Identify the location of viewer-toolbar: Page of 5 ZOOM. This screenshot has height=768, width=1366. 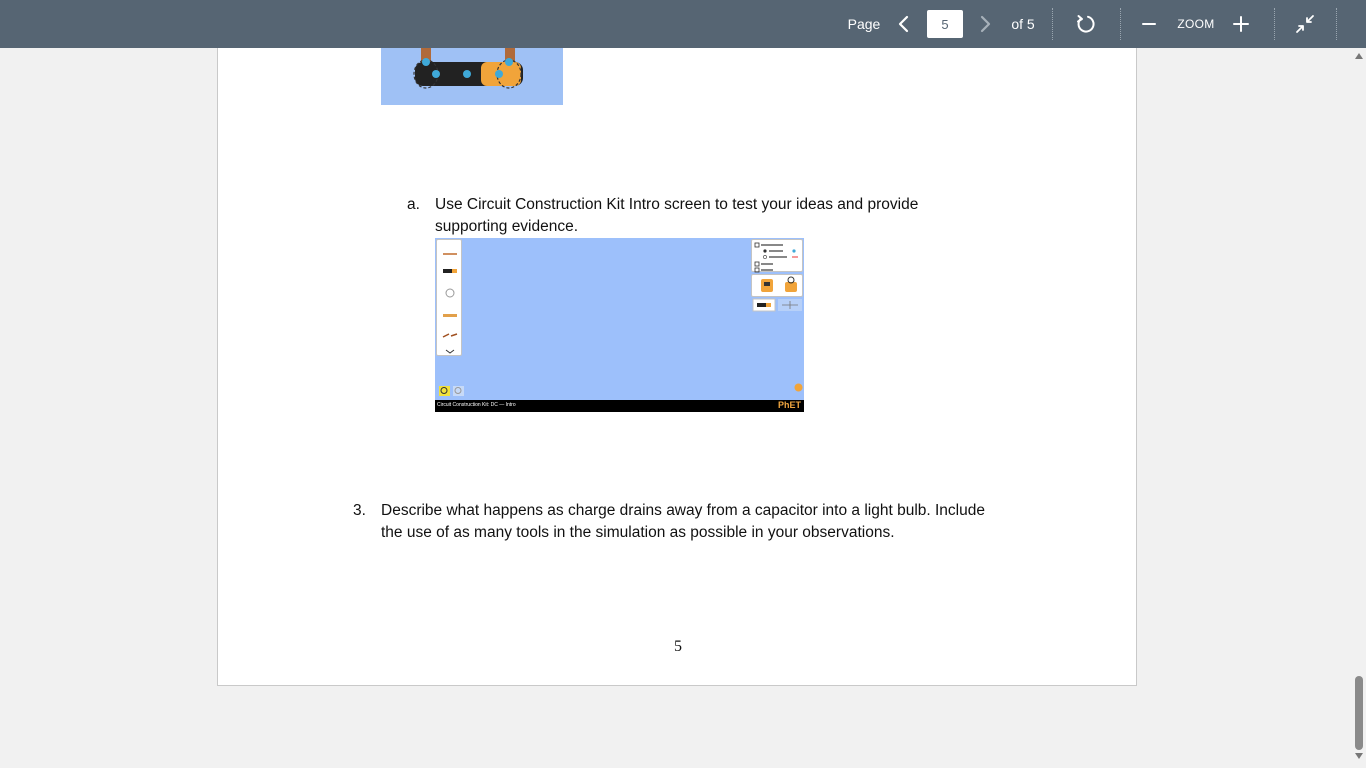
(683, 24).